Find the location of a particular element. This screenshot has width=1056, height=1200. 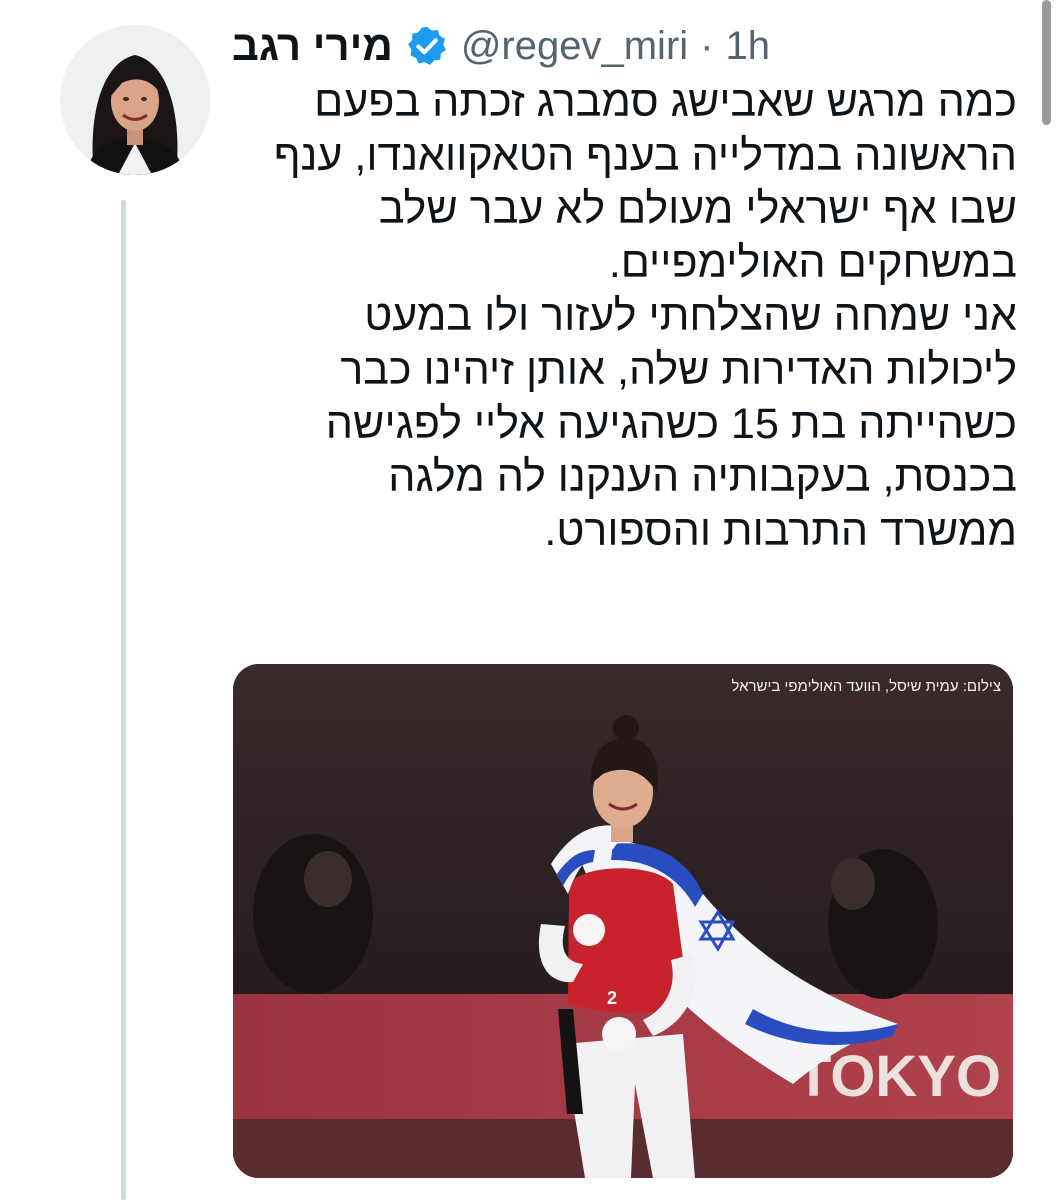

author-name: מירי רגב is located at coordinates (312, 46).